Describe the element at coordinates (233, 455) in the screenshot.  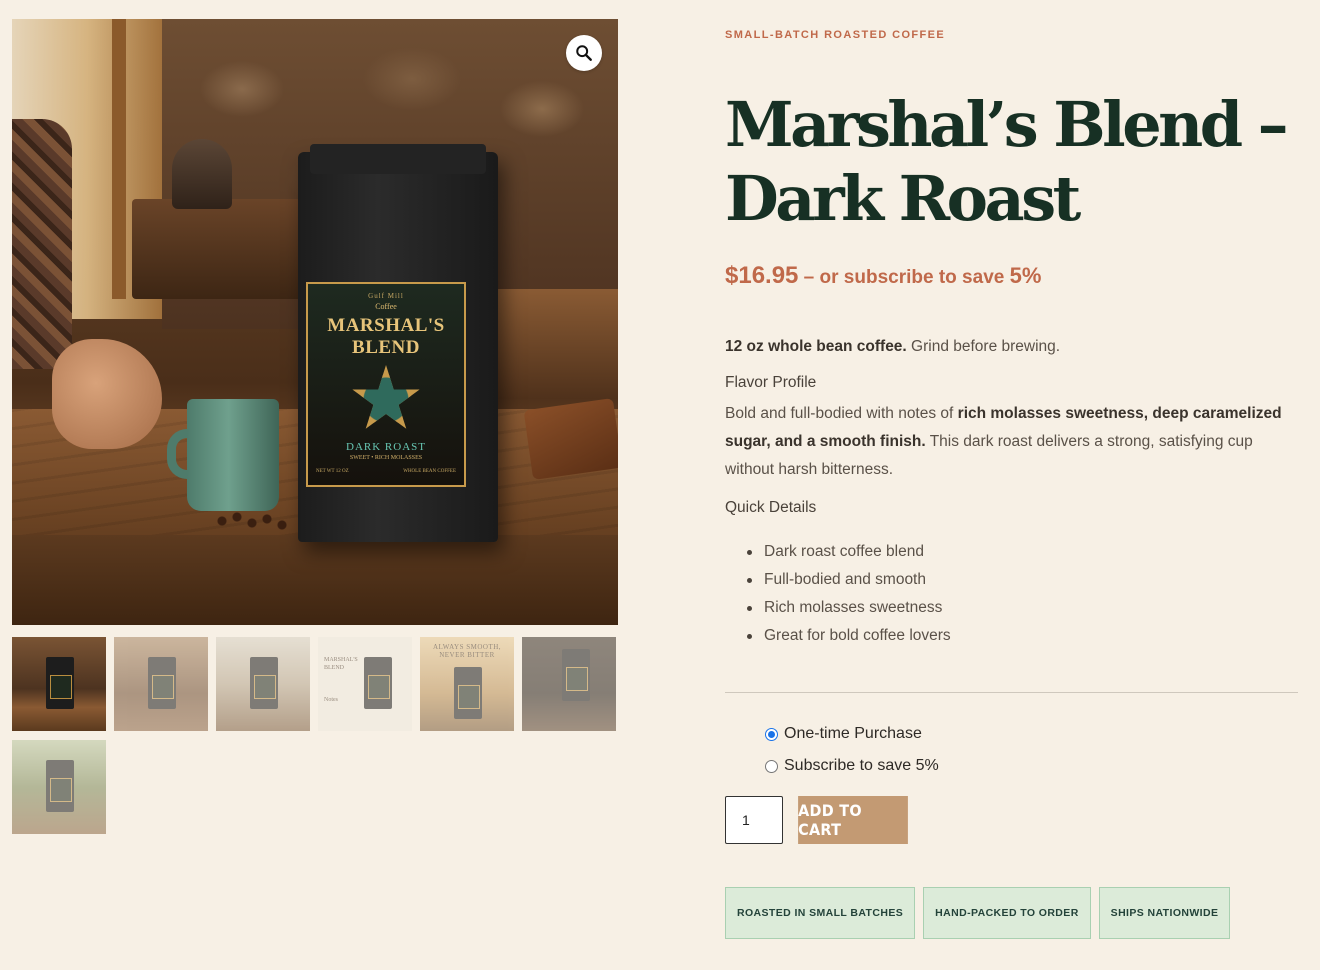
I see `green-mug` at that location.